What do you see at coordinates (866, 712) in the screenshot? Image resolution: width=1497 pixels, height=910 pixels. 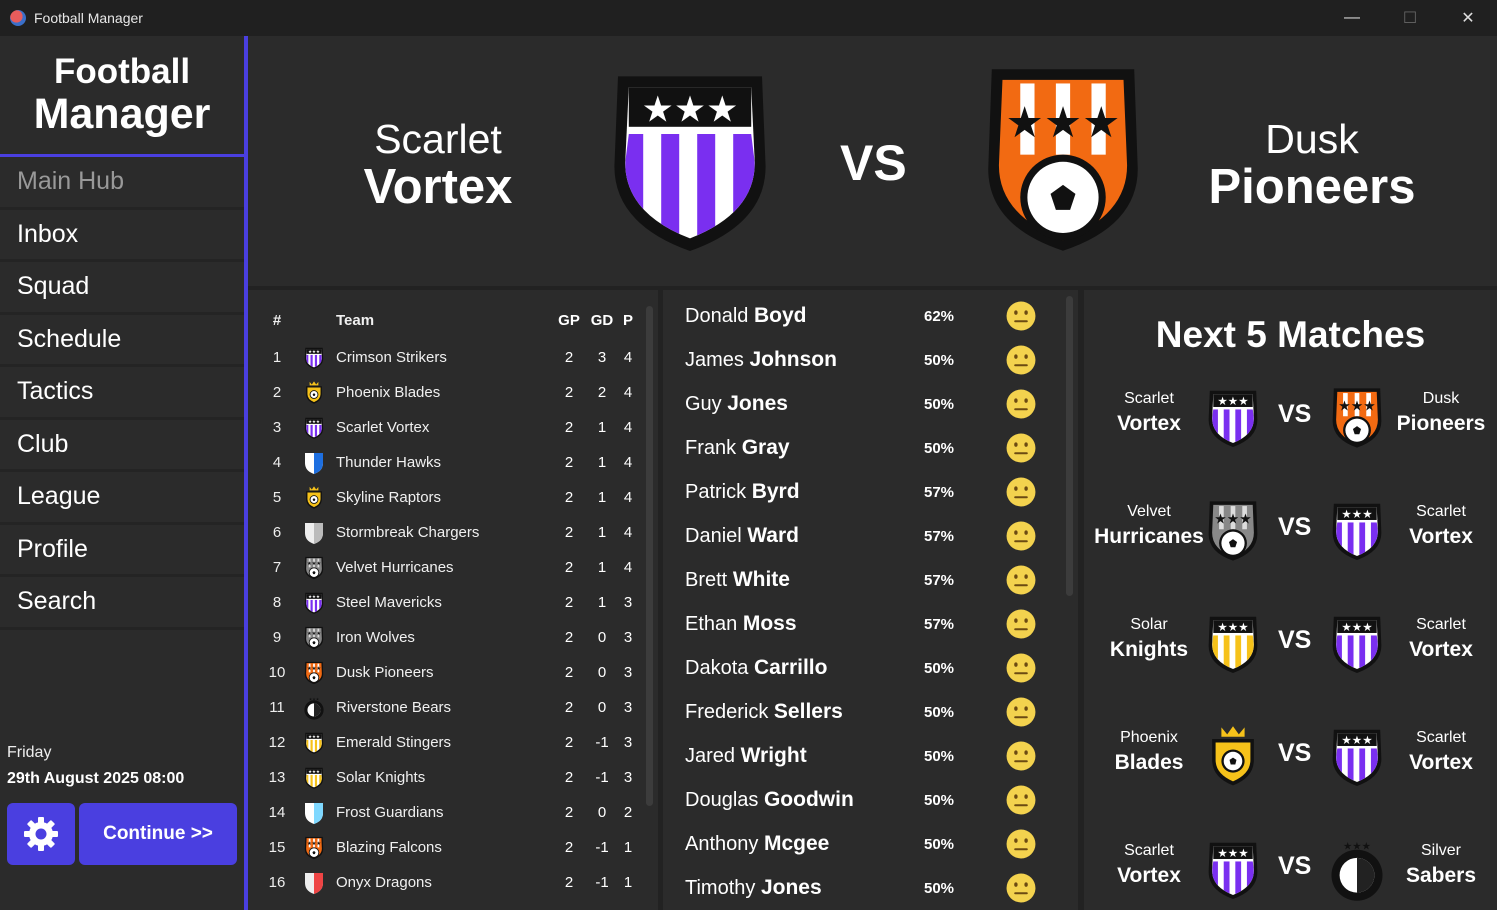 I see `player-row: Frederick Sellers 50%` at bounding box center [866, 712].